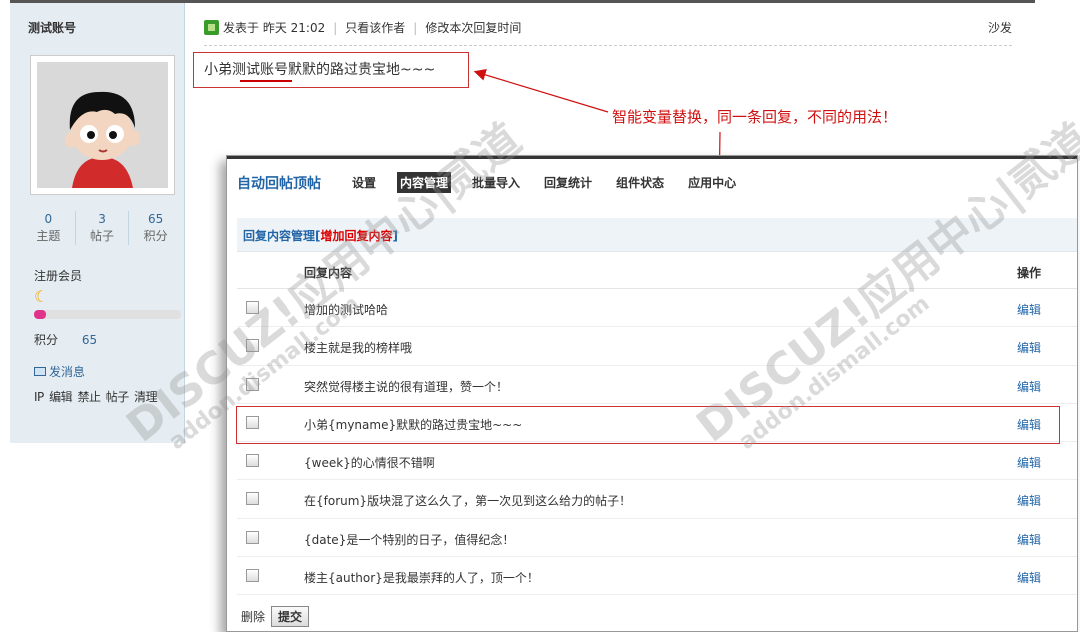 The image size is (1080, 632). I want to click on admin-nav: 自动回帖顶帖 设置 内容管理 批量导入 回复统计 组件状态 应用中心, so click(497, 182).